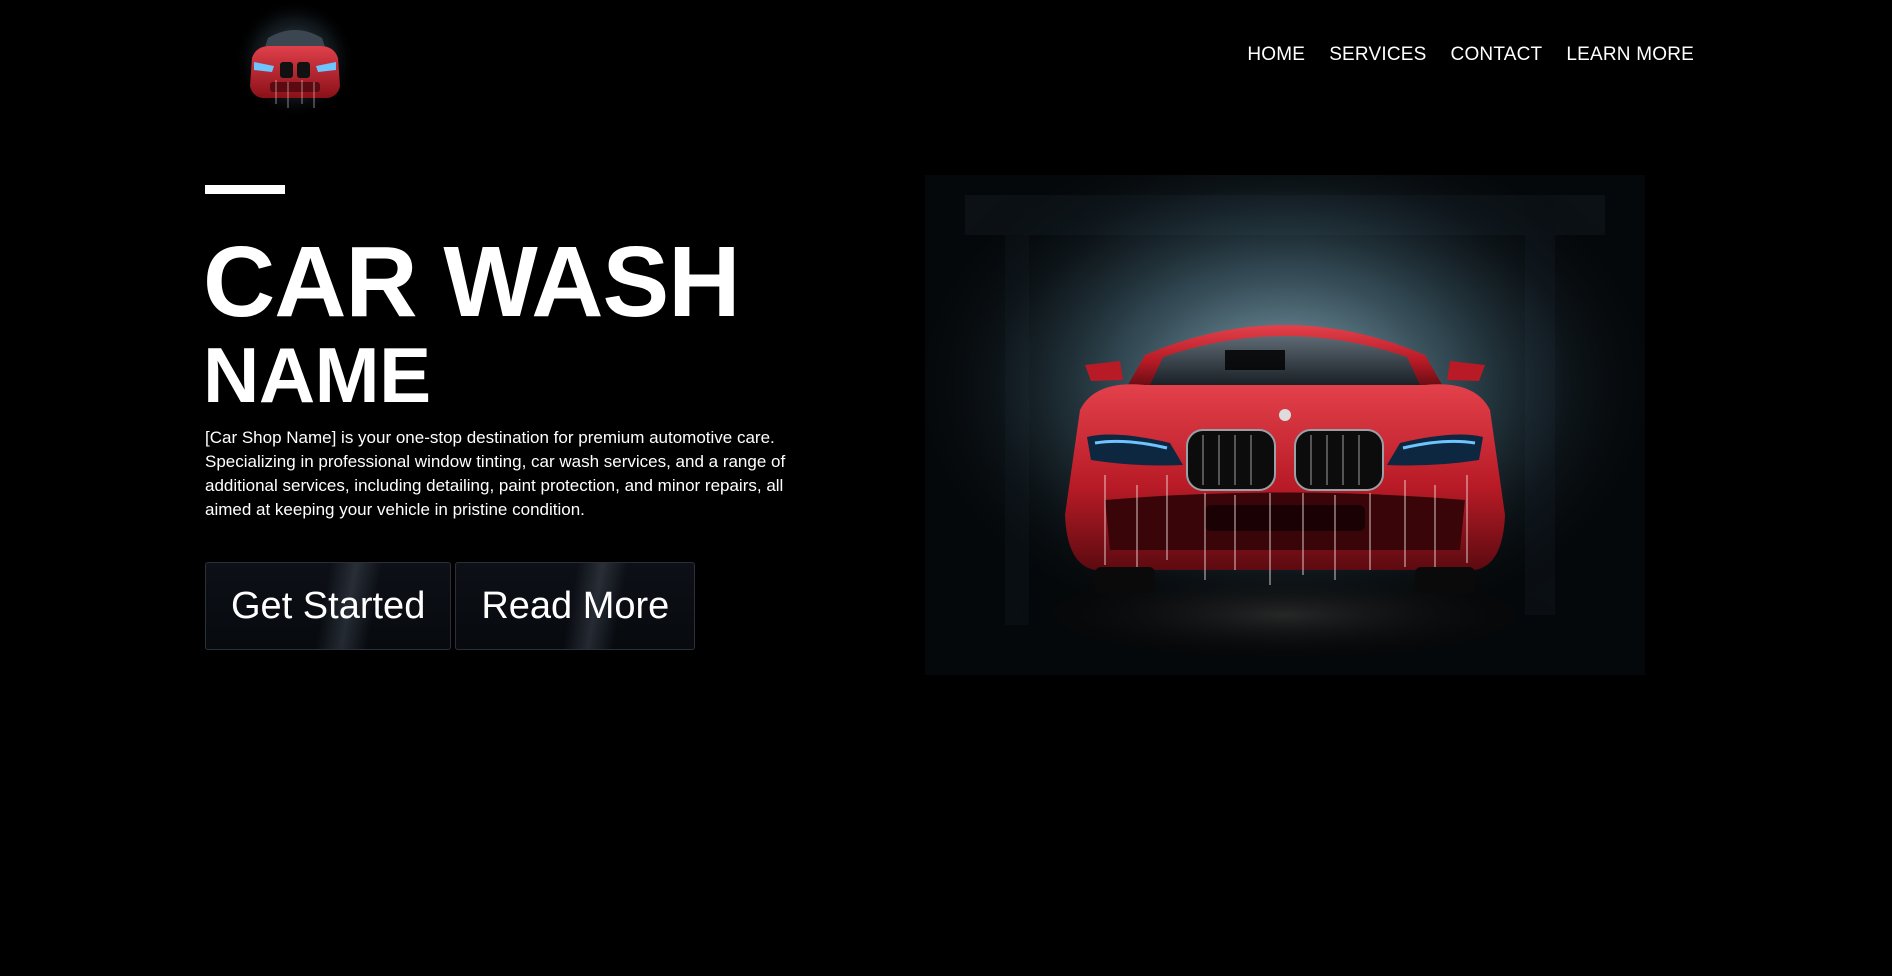  What do you see at coordinates (1630, 55) in the screenshot?
I see `nav-learn-more: LEARN MORE` at bounding box center [1630, 55].